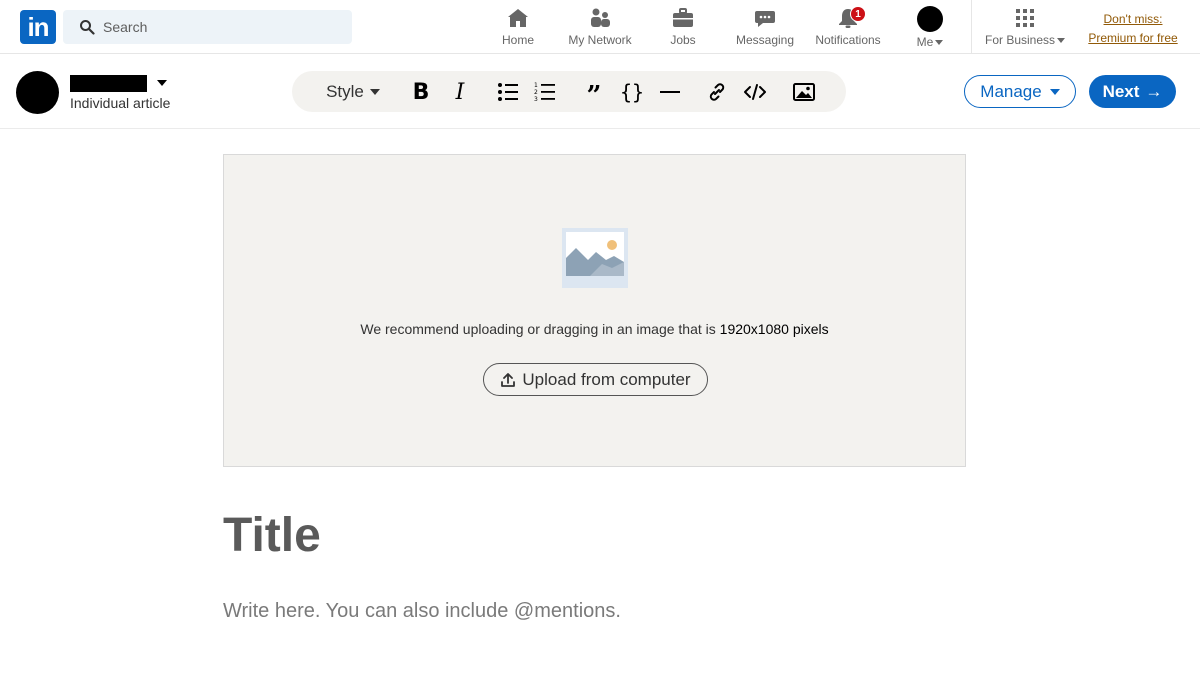 This screenshot has height=673, width=1200. What do you see at coordinates (508, 92) in the screenshot?
I see `bulleted-list-icon` at bounding box center [508, 92].